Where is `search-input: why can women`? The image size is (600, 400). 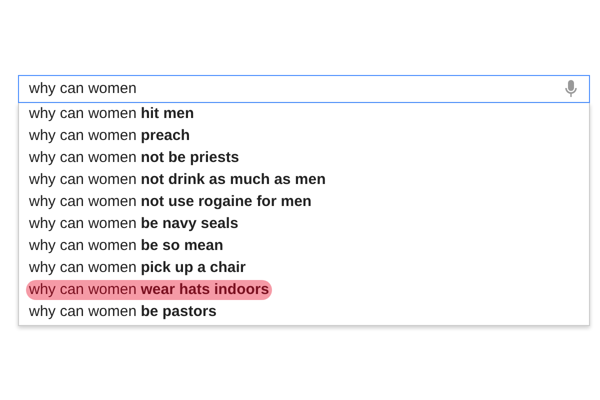 search-input: why can women is located at coordinates (297, 89).